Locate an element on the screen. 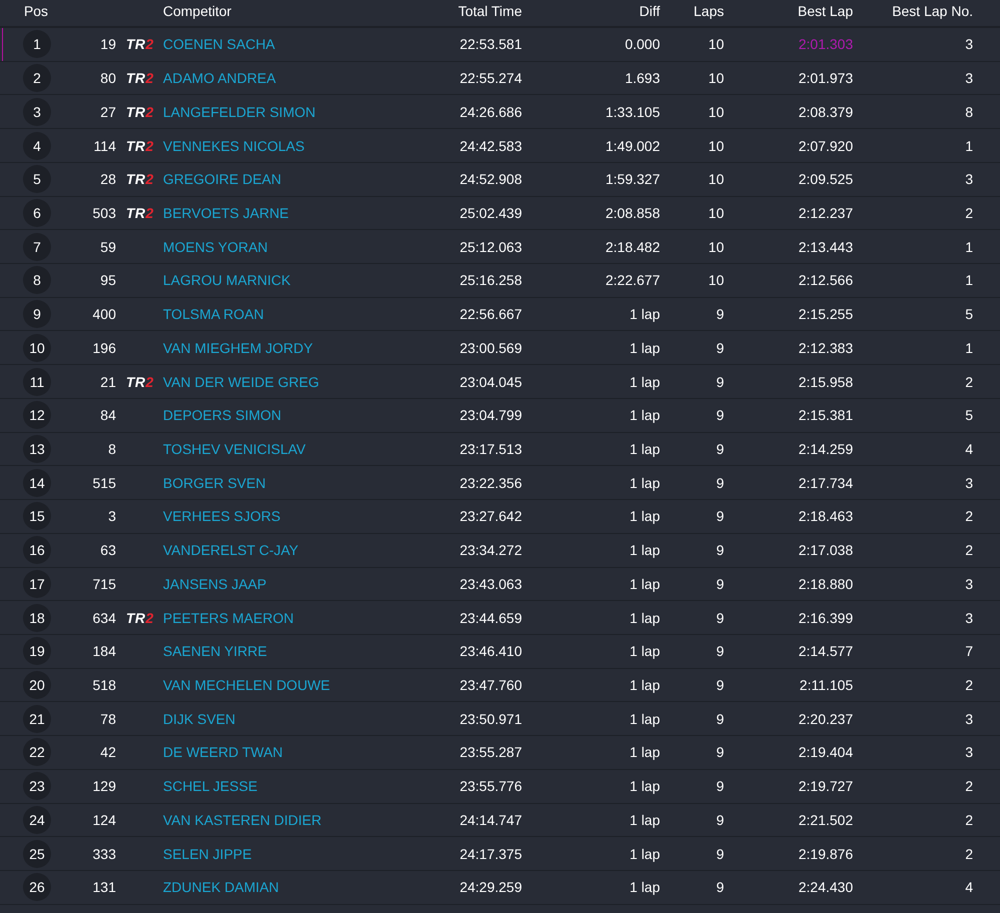  gap-to-leader: 1:33.105 is located at coordinates (632, 112).